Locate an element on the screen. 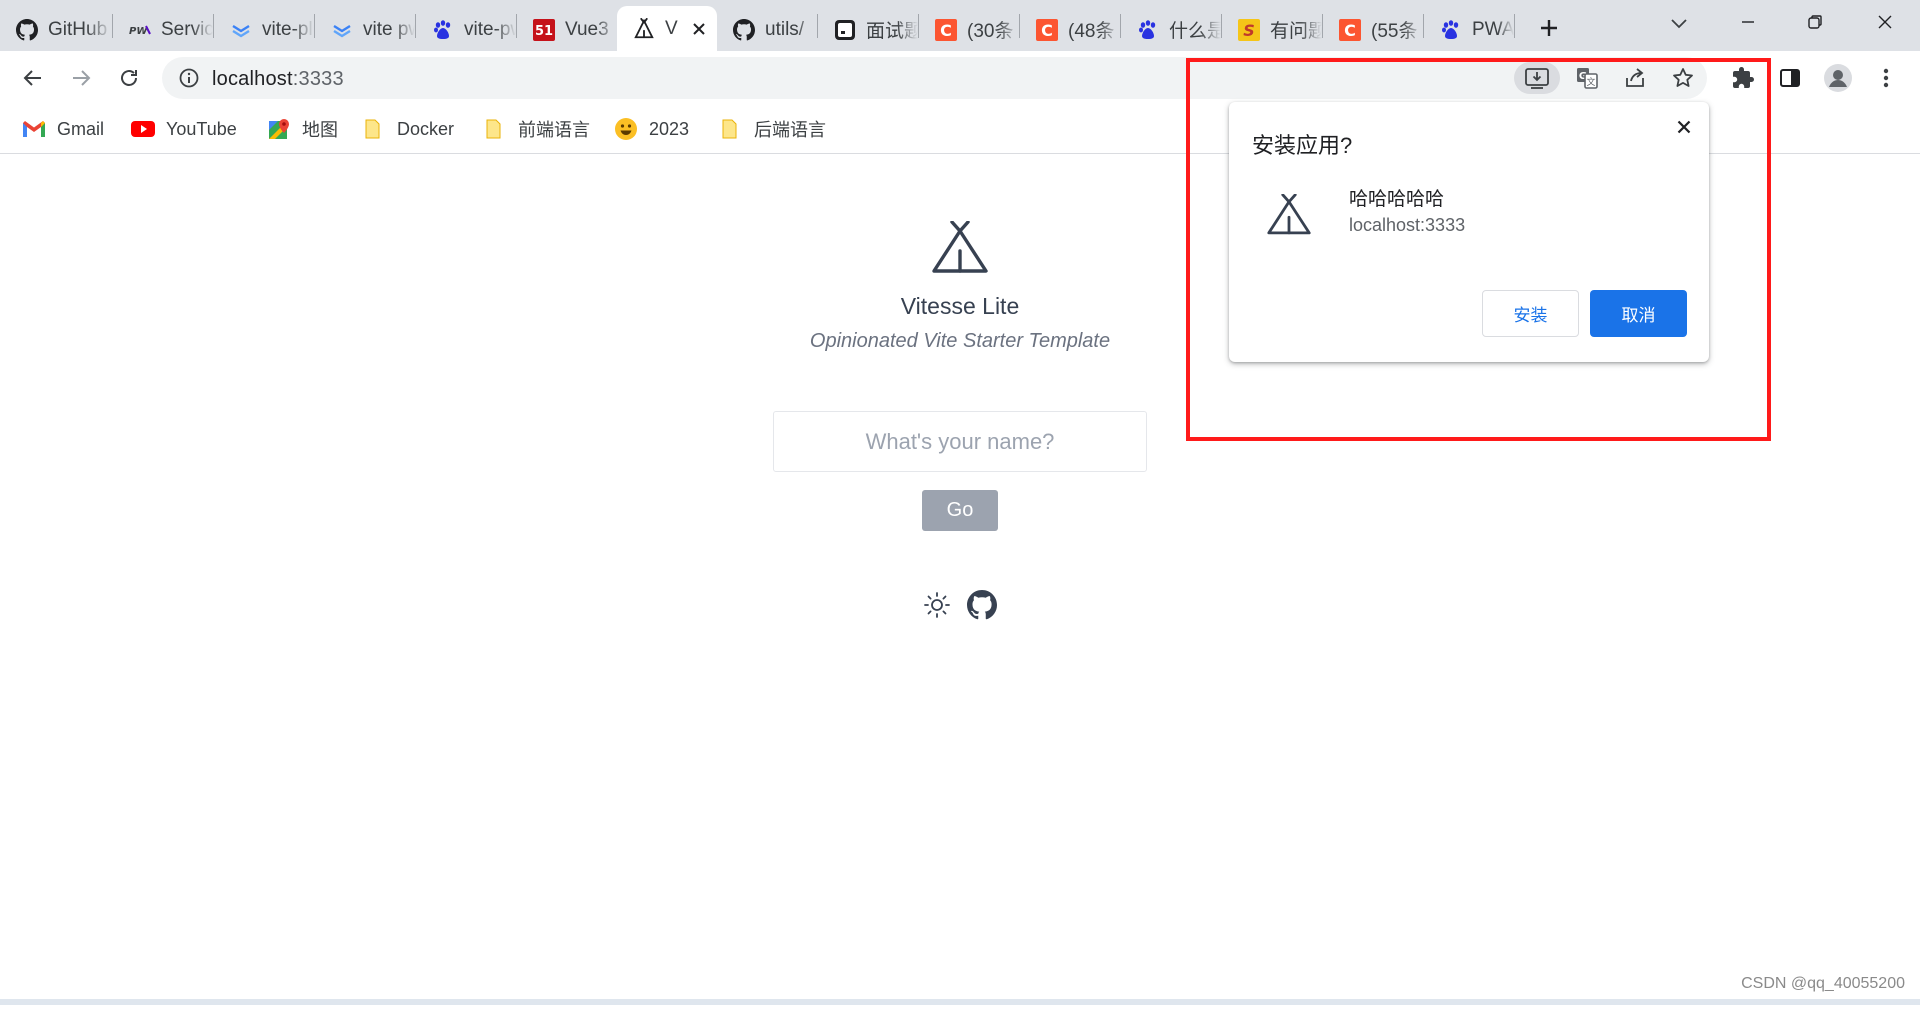  tab-utils: utils/ is located at coordinates (767, 29).